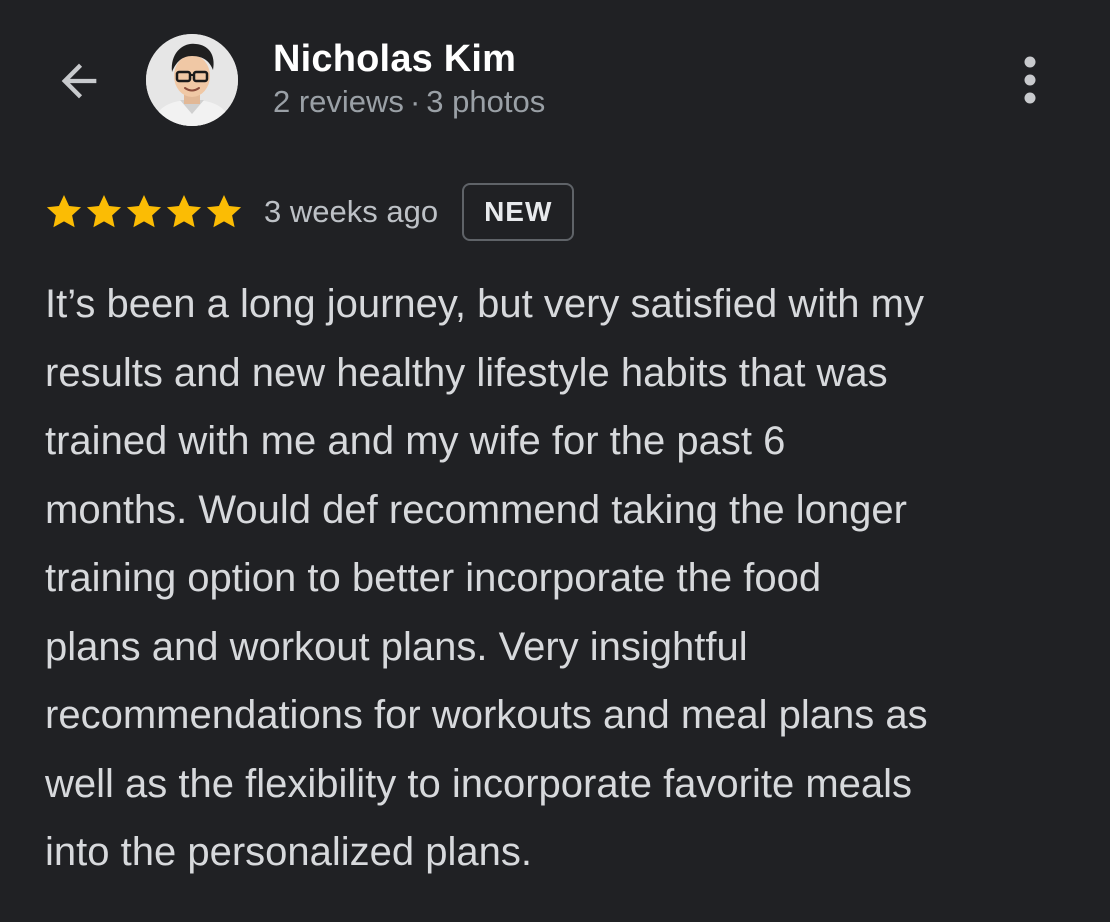 The image size is (1110, 922). Describe the element at coordinates (288, 852) in the screenshot. I see `review-text-line: into the personalized plans.` at that location.